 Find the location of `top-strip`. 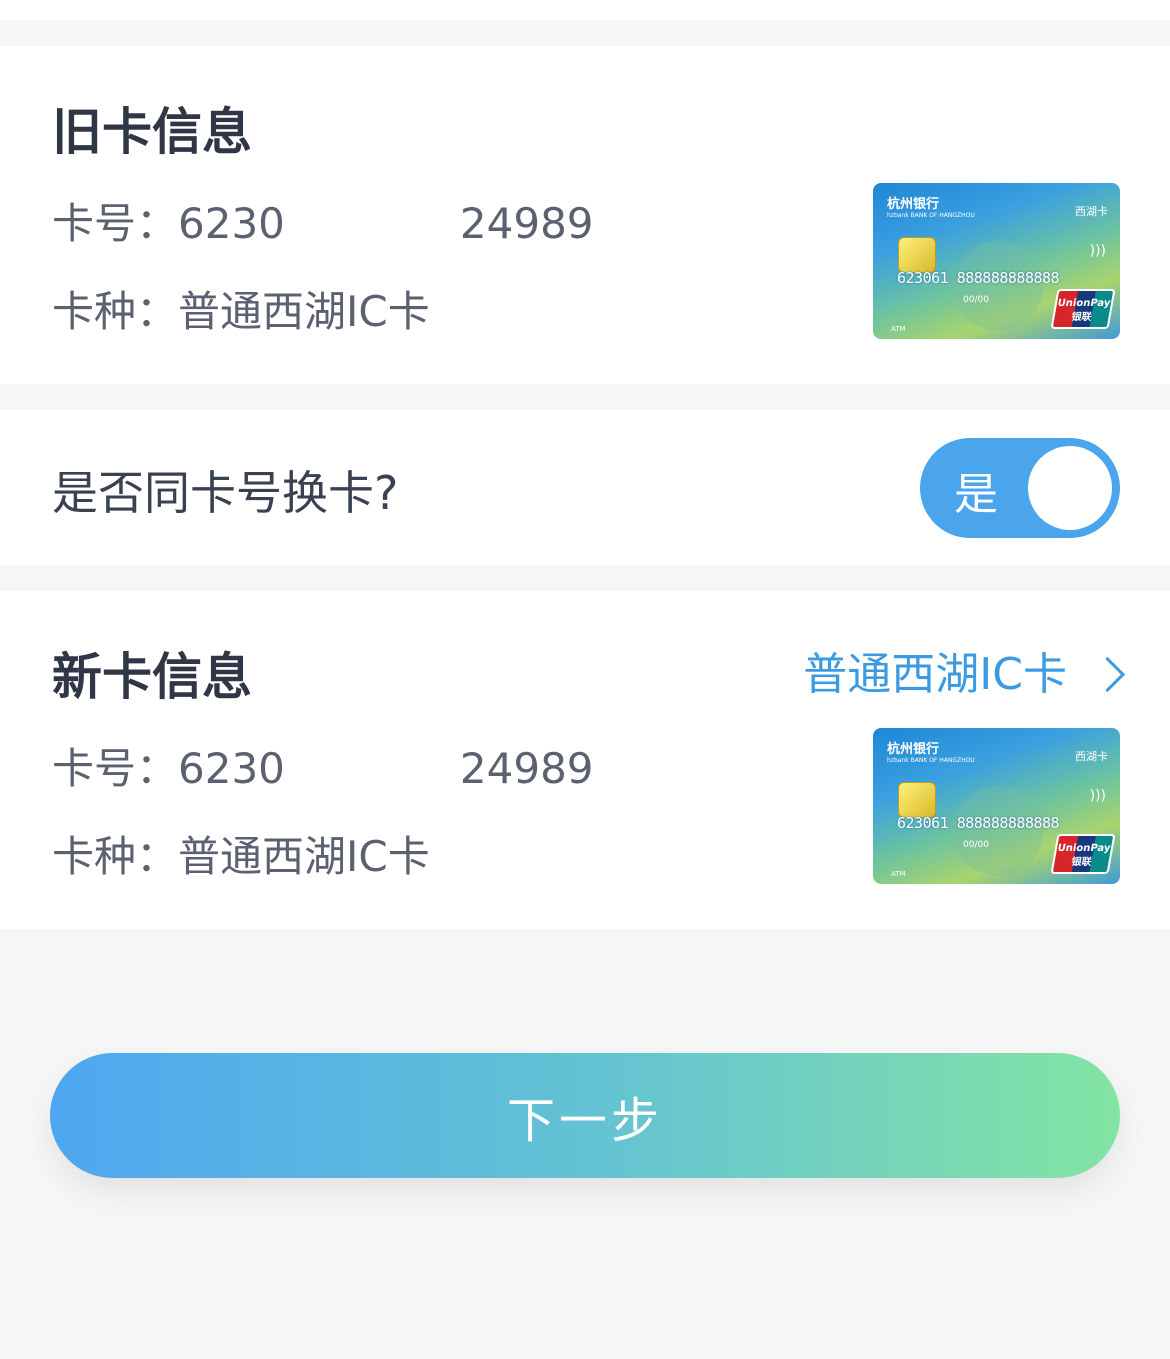

top-strip is located at coordinates (585, 10).